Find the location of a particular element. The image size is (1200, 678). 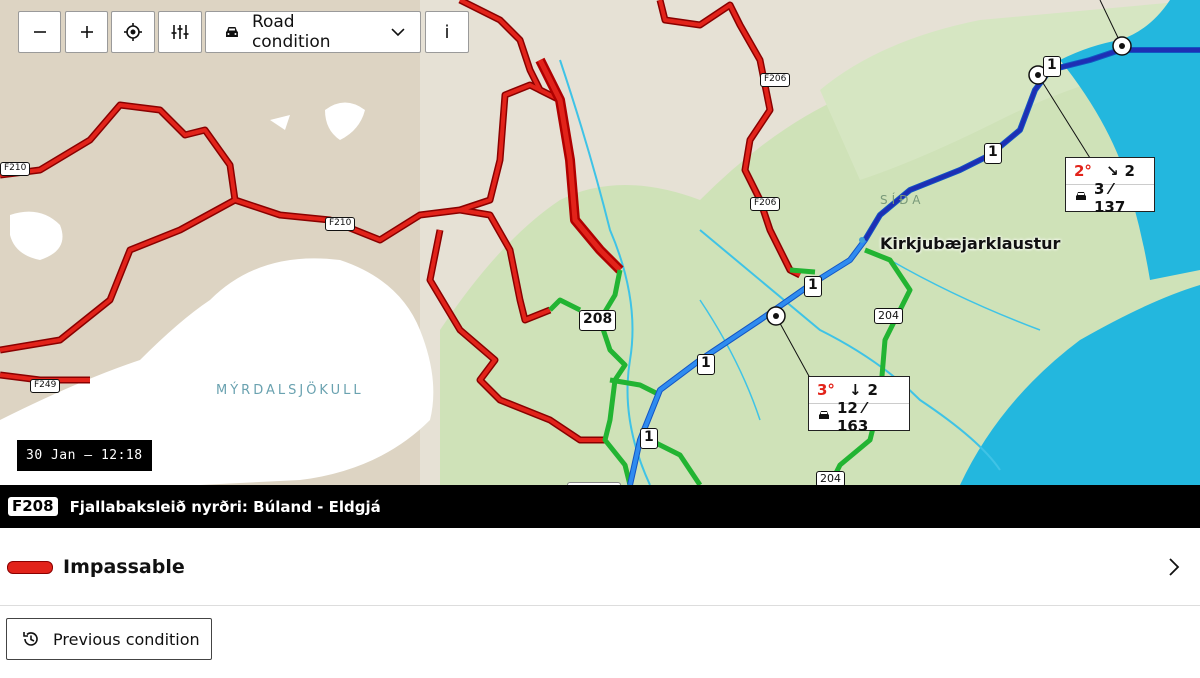

sliders-icon is located at coordinates (180, 32).